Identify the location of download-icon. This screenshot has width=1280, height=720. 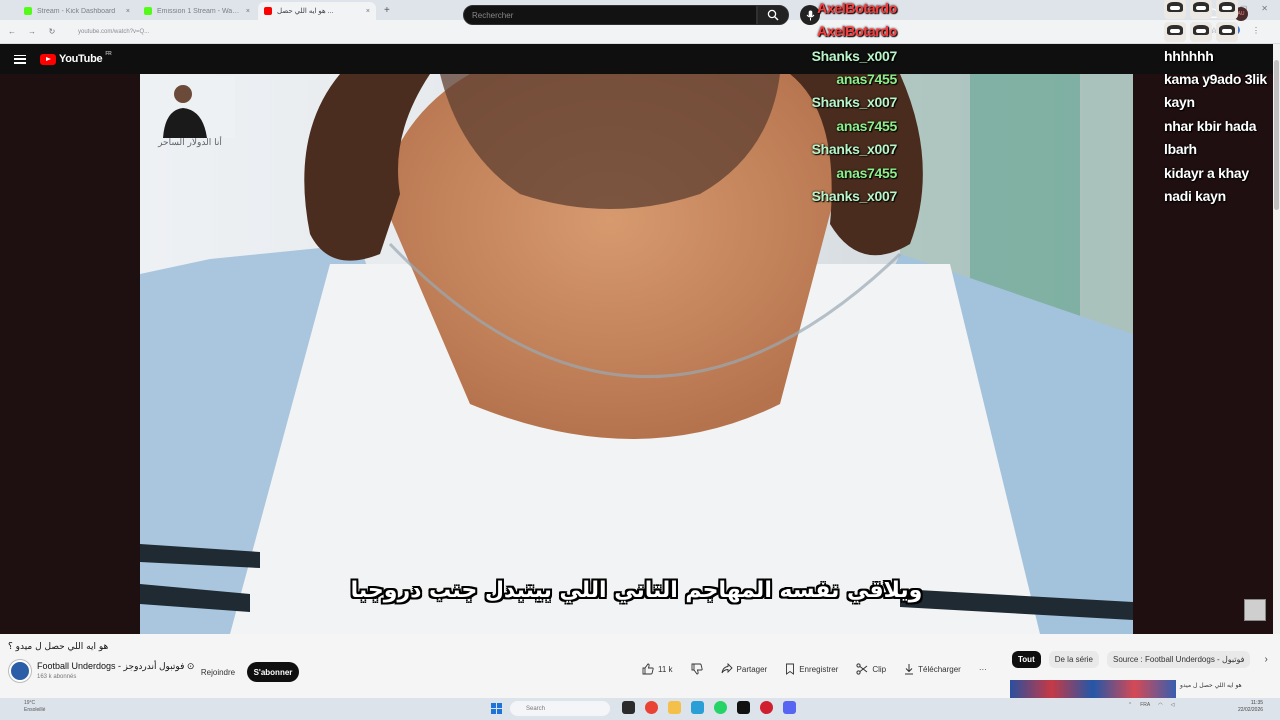
(909, 669).